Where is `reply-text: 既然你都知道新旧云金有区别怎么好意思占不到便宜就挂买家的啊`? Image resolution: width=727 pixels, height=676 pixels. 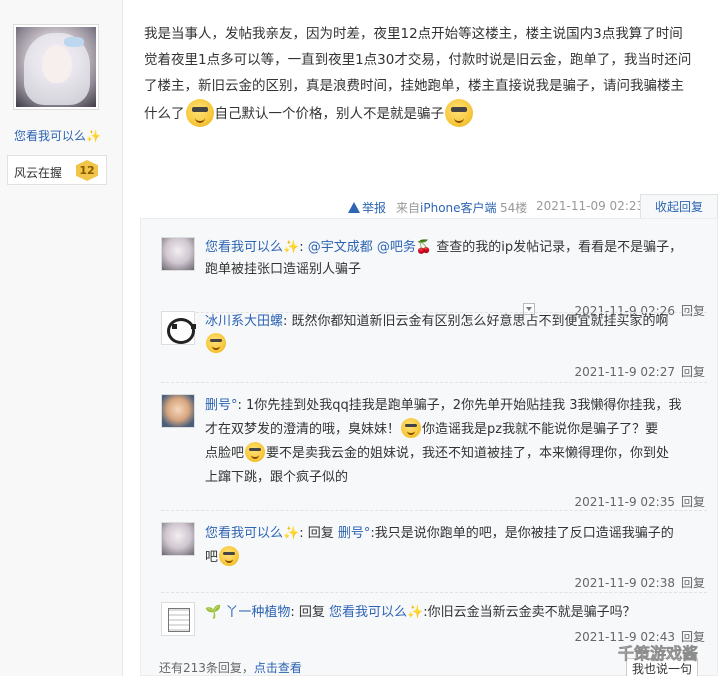
reply-text: 既然你都知道新旧云金有区别怎么好意思占不到便宜就挂买家的啊 is located at coordinates (480, 321).